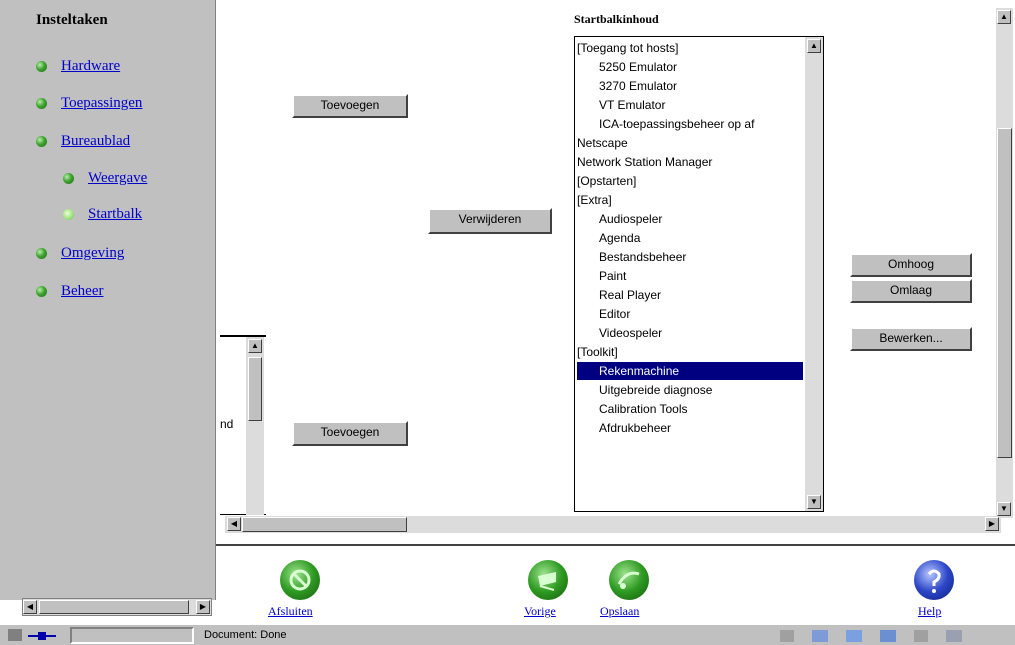 The image size is (1015, 645). I want to click on add-button-bottom: Toevoegen, so click(350, 433).